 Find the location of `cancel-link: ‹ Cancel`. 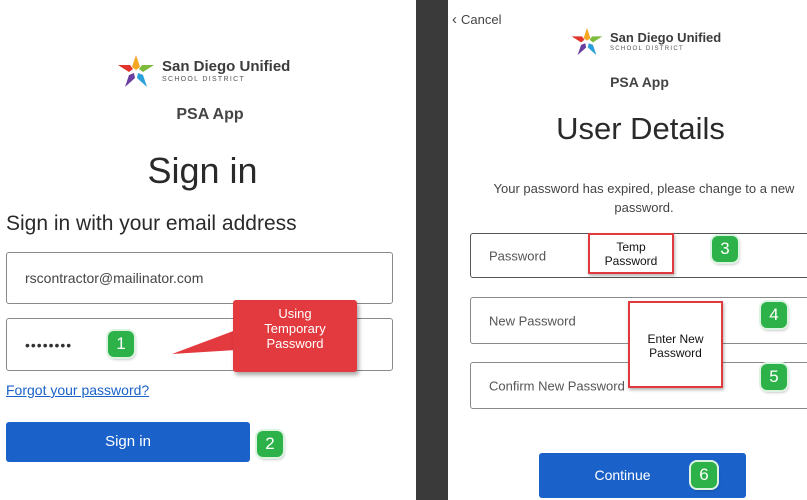

cancel-link: ‹ Cancel is located at coordinates (476, 19).